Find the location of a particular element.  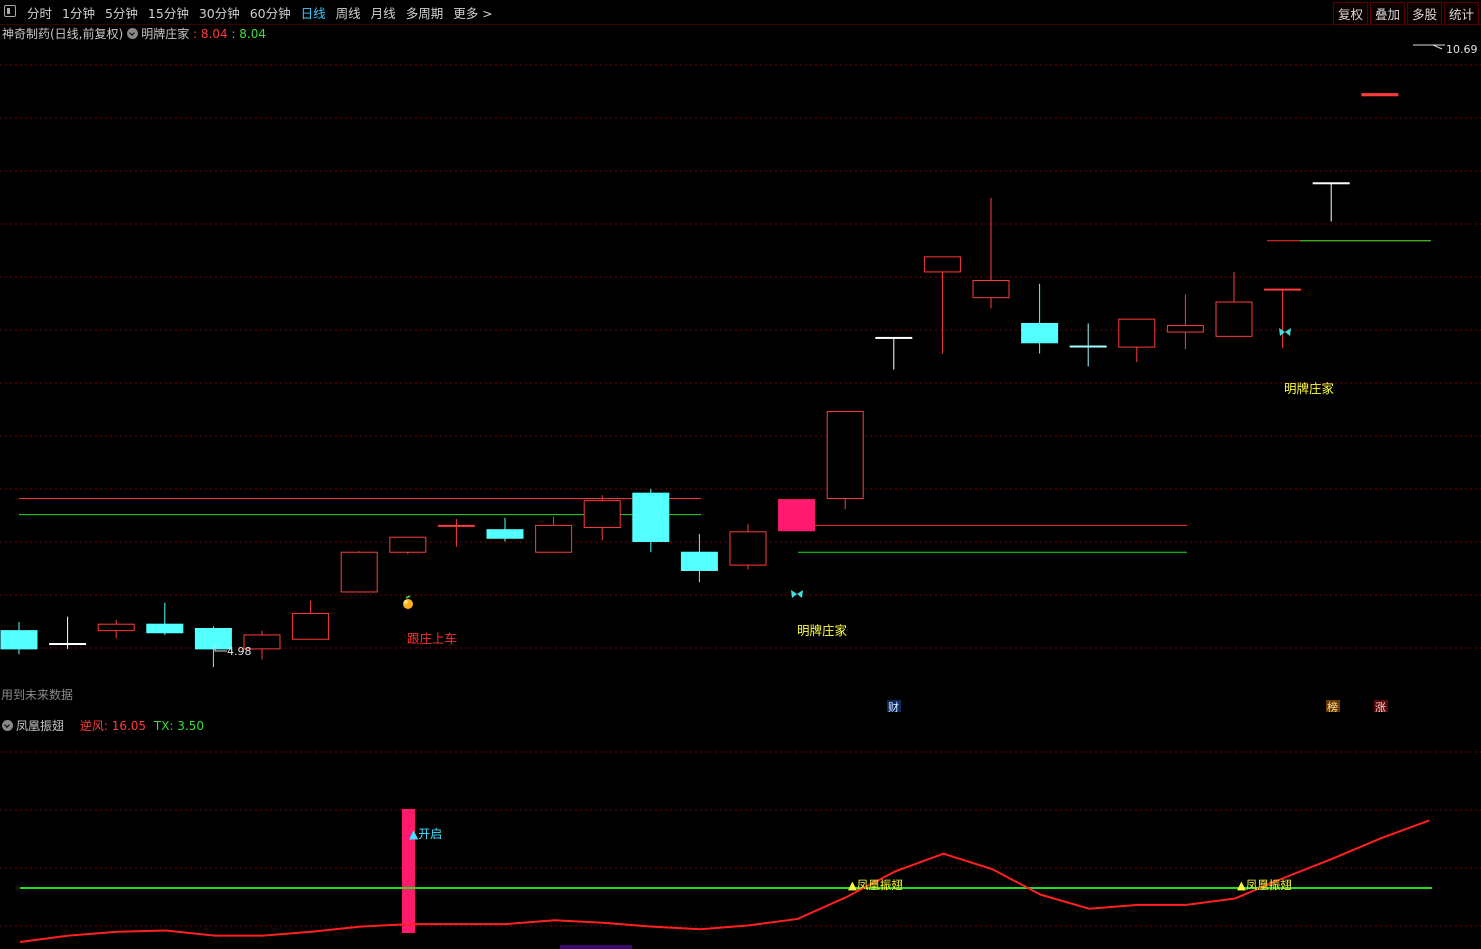

ranking-badge-text: 榜 is located at coordinates (1332, 706).